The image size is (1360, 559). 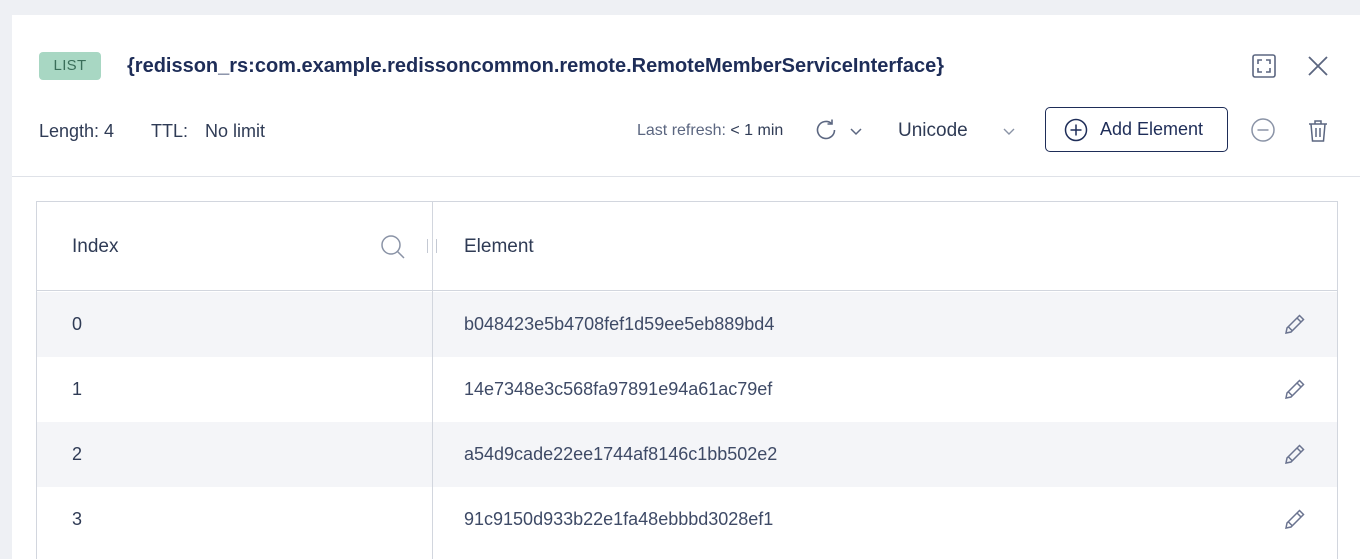 What do you see at coordinates (77, 131) in the screenshot?
I see `length-label: Length: 4` at bounding box center [77, 131].